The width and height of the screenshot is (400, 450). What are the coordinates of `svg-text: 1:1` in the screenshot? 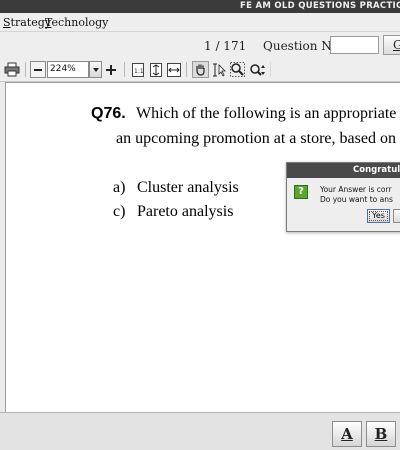 It's located at (139, 71).